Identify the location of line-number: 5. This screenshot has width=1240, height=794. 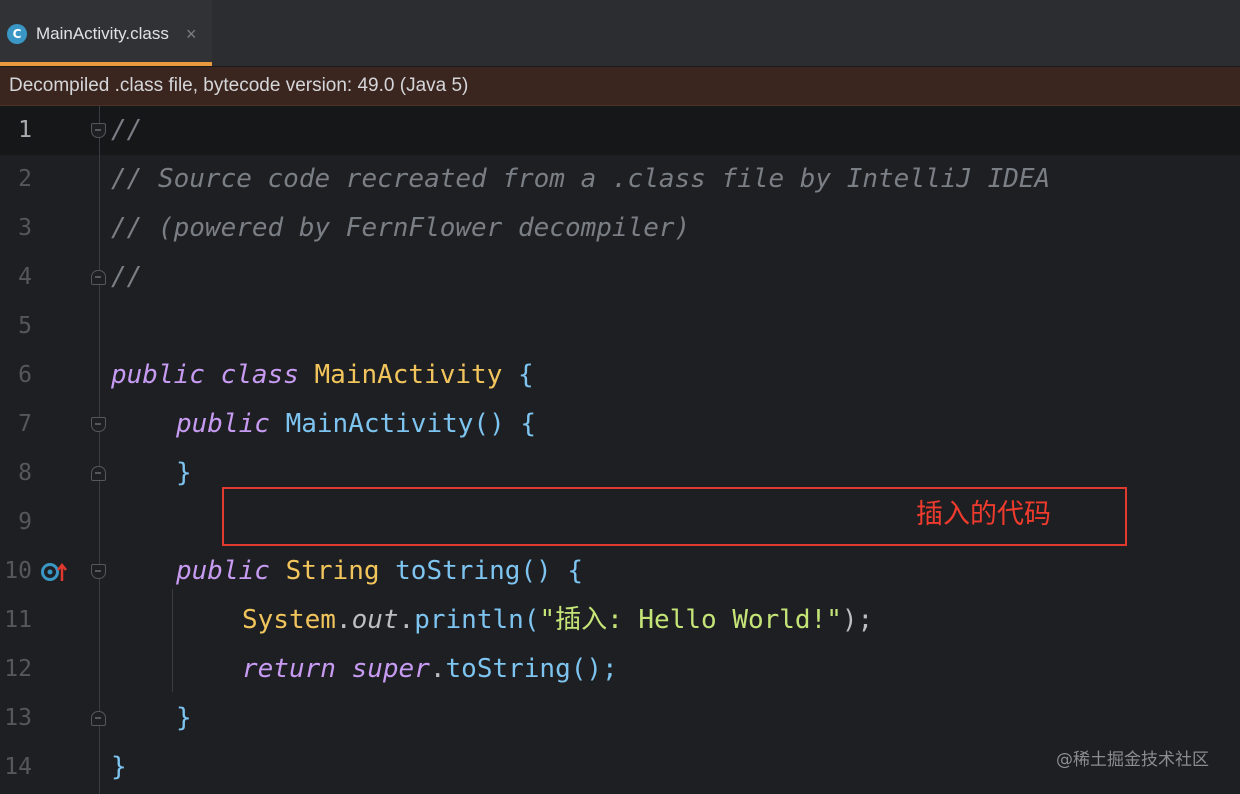
(25, 326).